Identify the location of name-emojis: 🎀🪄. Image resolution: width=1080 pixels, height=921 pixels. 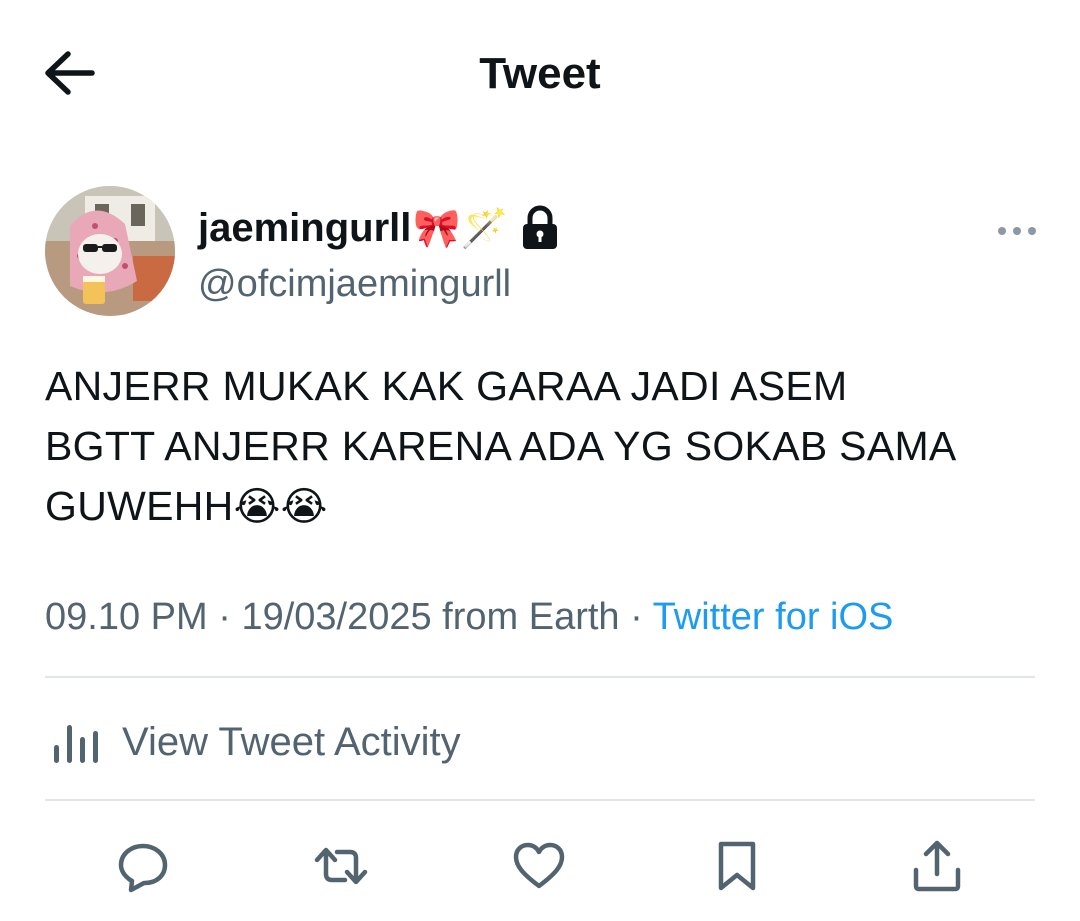
(461, 228).